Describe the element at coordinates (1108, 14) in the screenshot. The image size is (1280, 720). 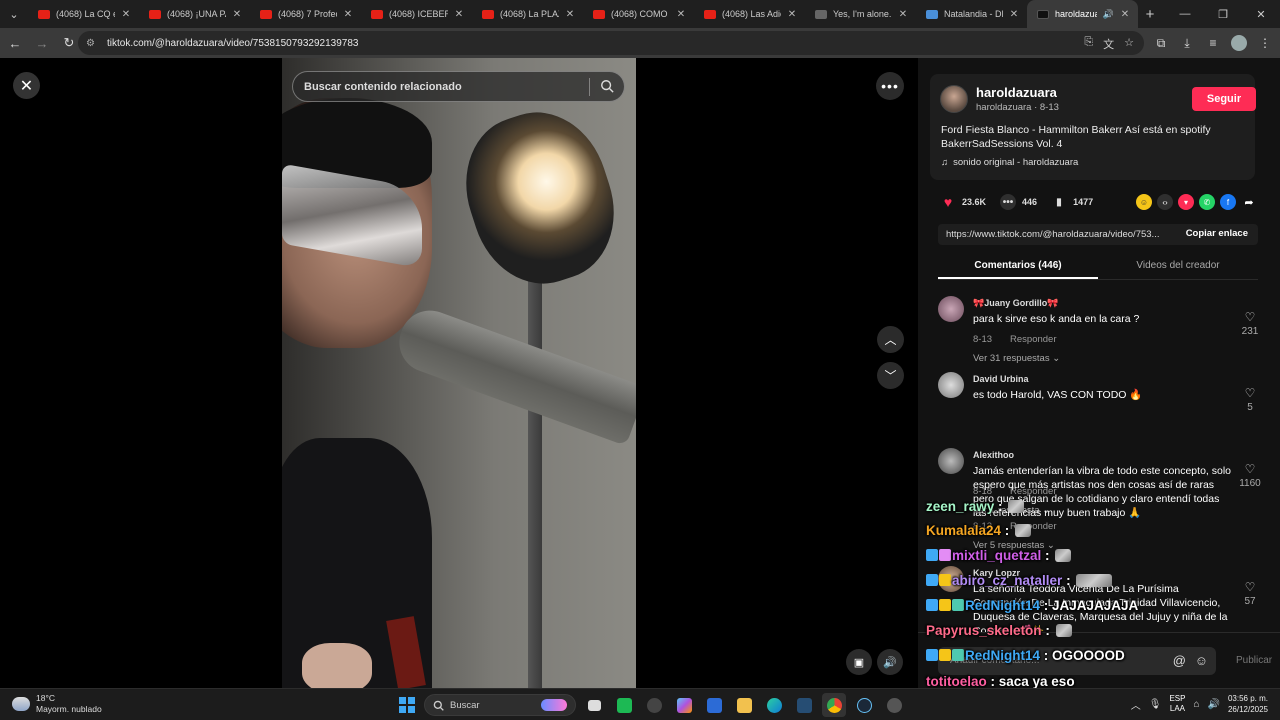
I see `tab-audio-icon: 🔊` at that location.